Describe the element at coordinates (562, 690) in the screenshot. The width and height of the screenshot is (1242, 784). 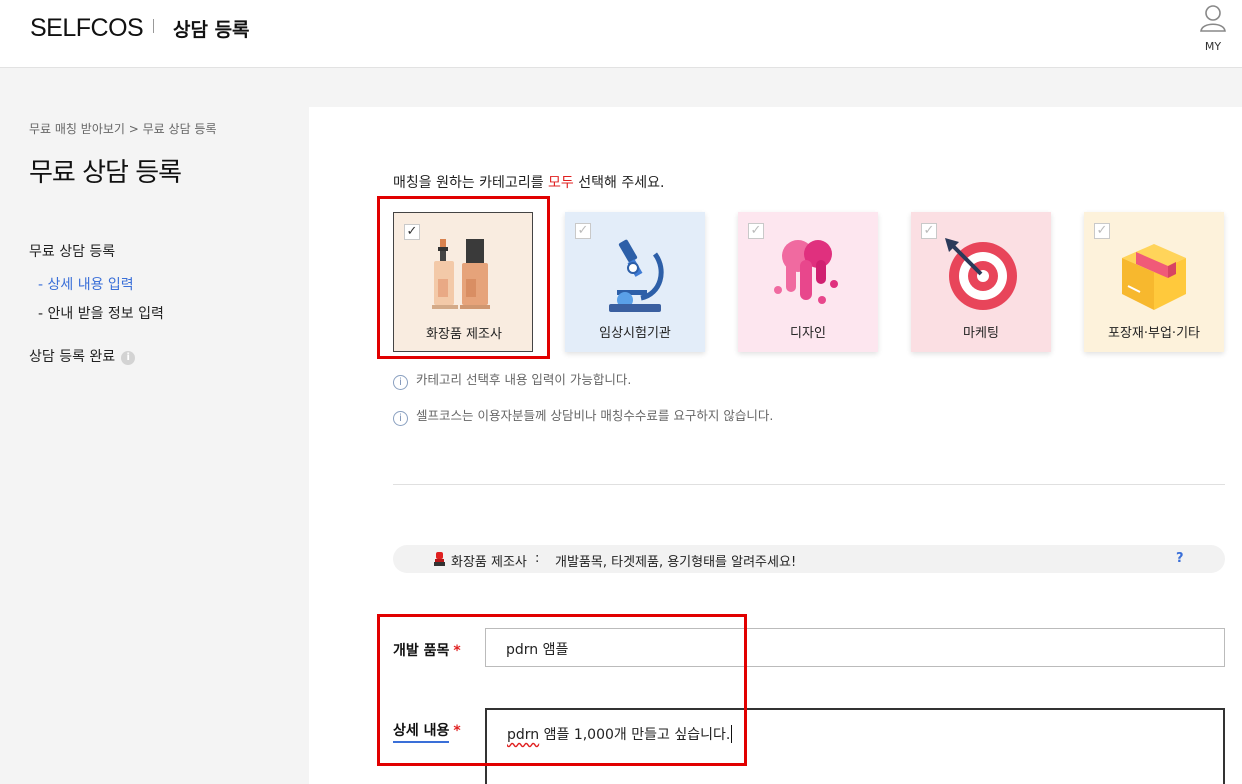
I see `highlight-box-fields` at that location.